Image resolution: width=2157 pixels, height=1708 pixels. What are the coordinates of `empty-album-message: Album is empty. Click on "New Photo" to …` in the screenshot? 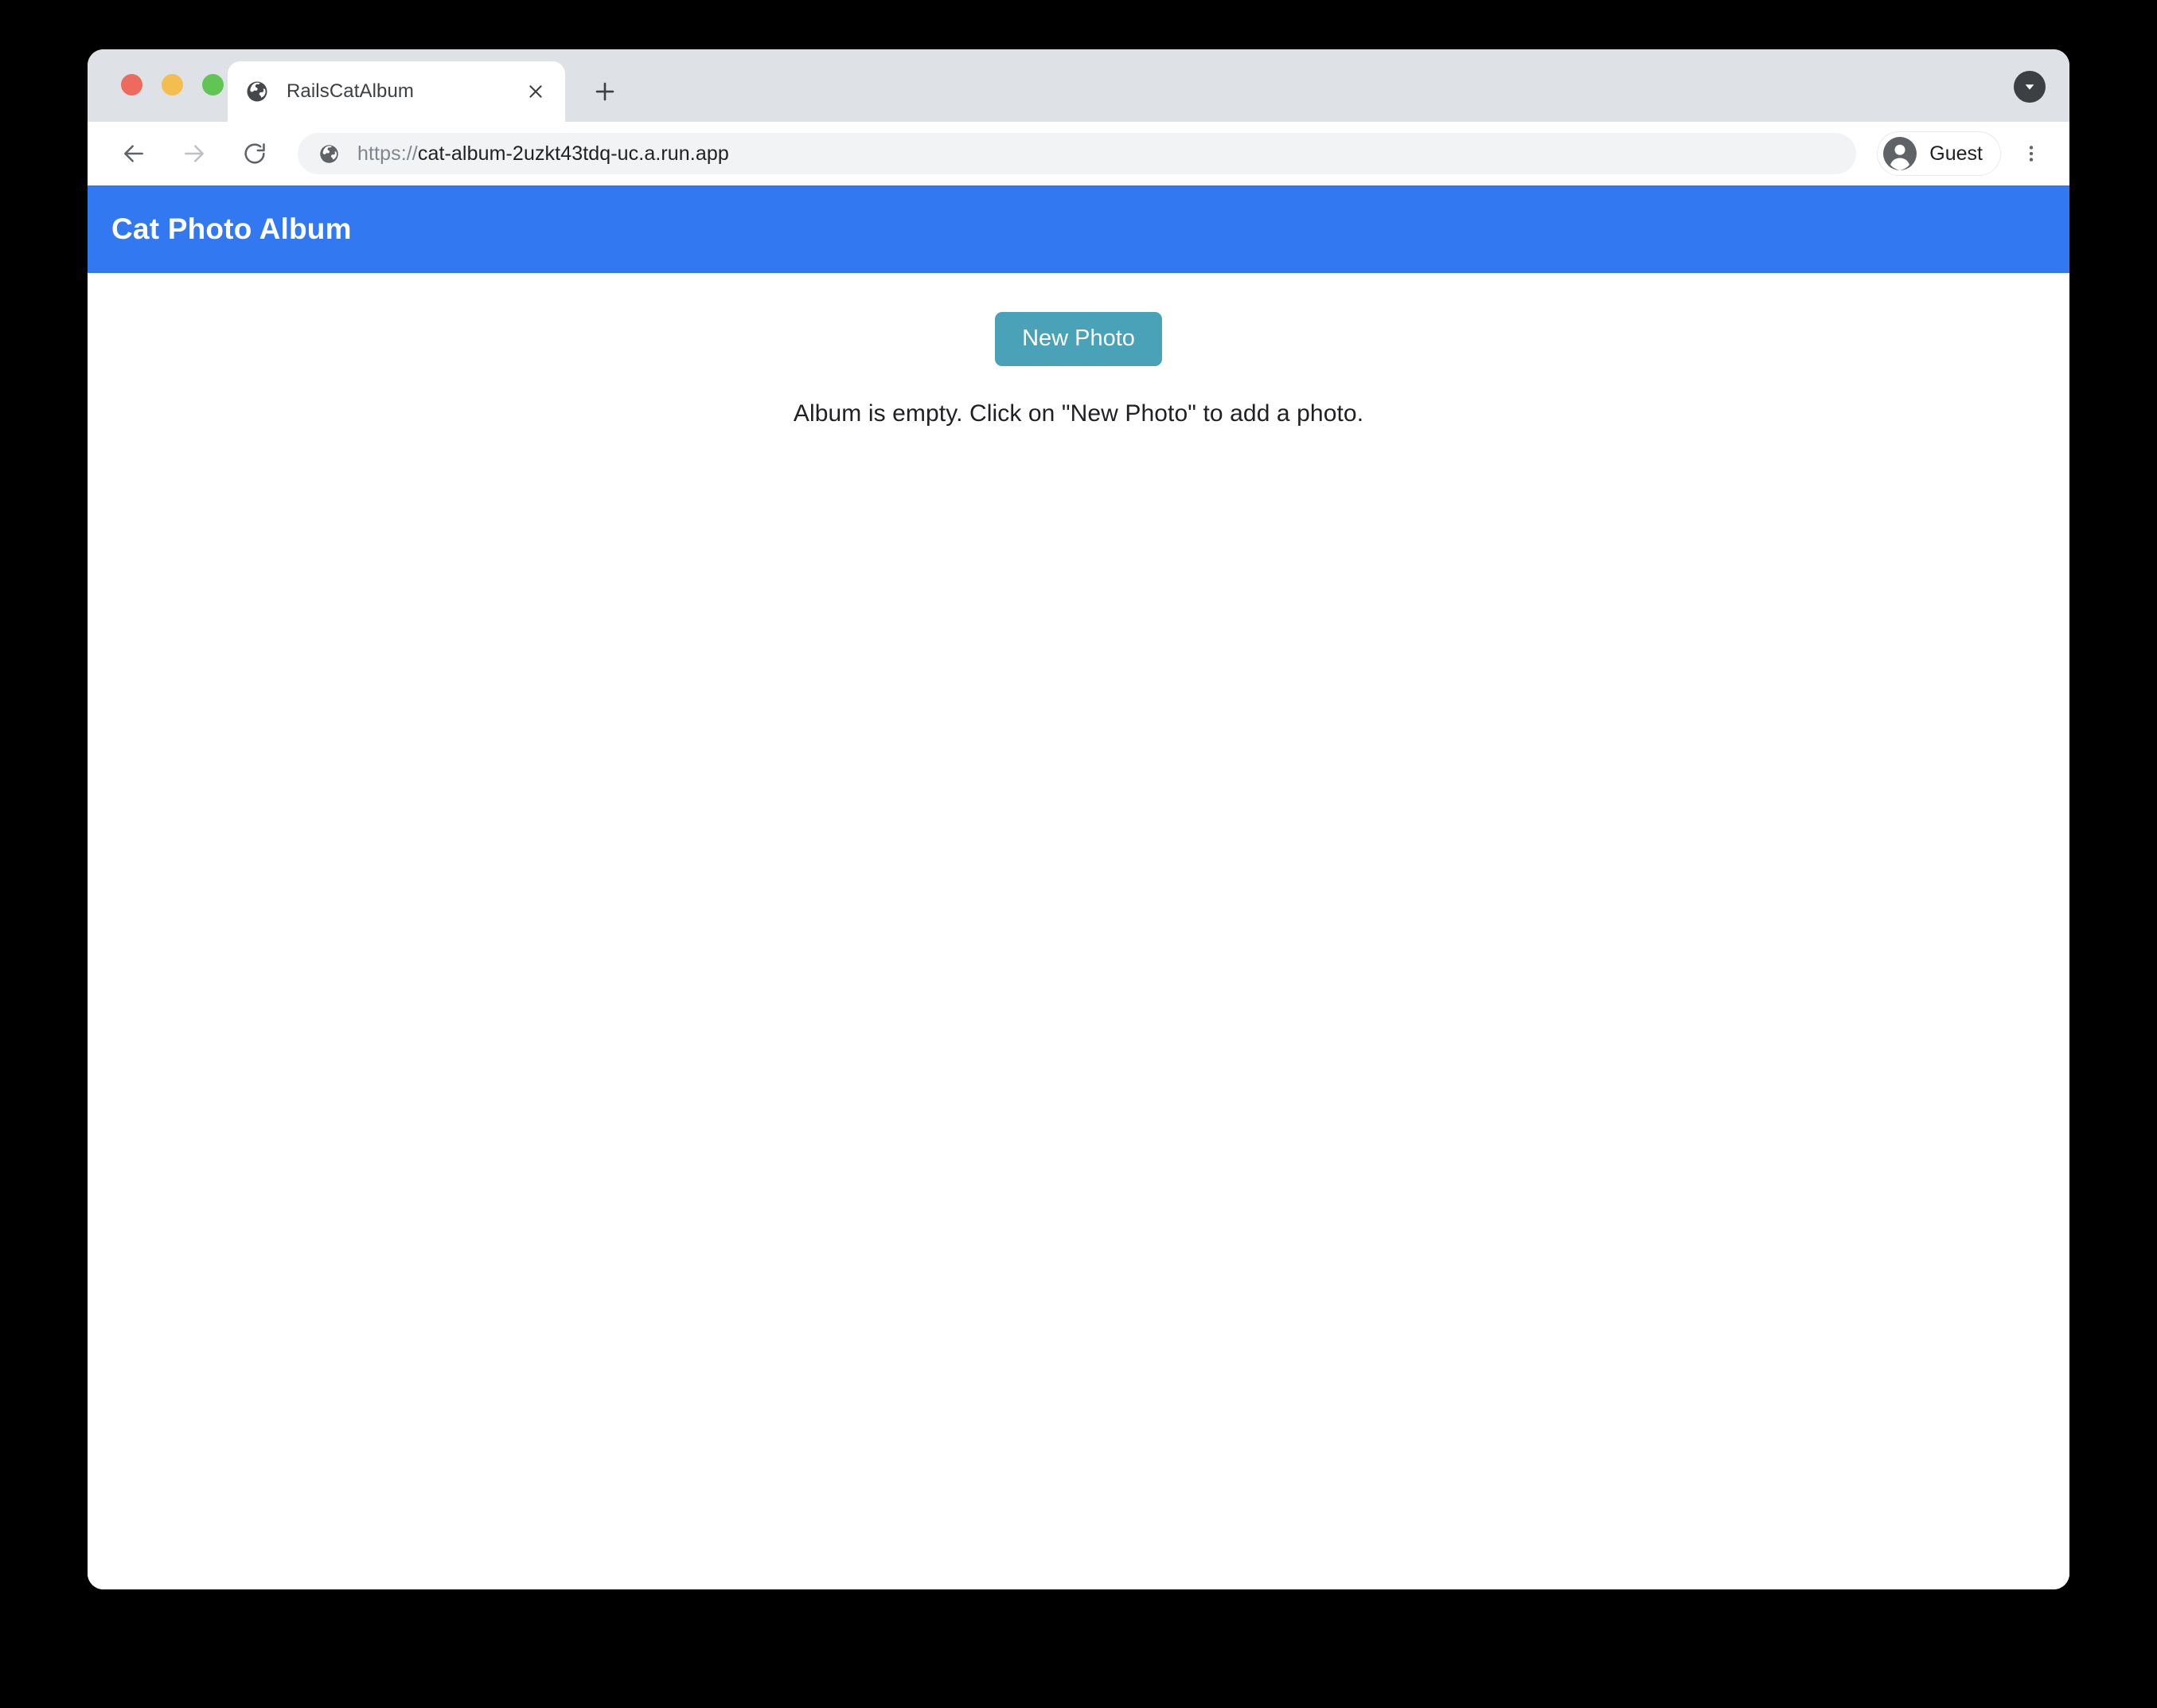 It's located at (1078, 413).